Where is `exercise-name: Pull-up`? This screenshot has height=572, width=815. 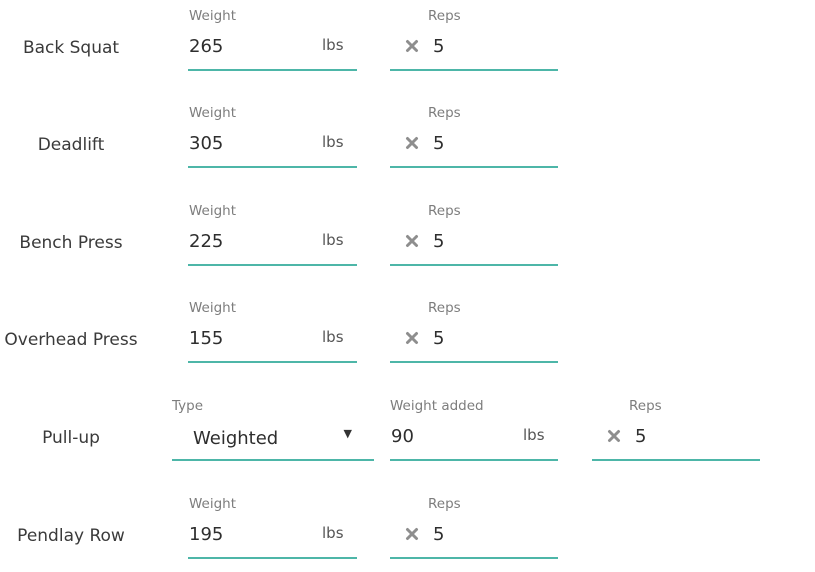
exercise-name: Pull-up is located at coordinates (71, 438).